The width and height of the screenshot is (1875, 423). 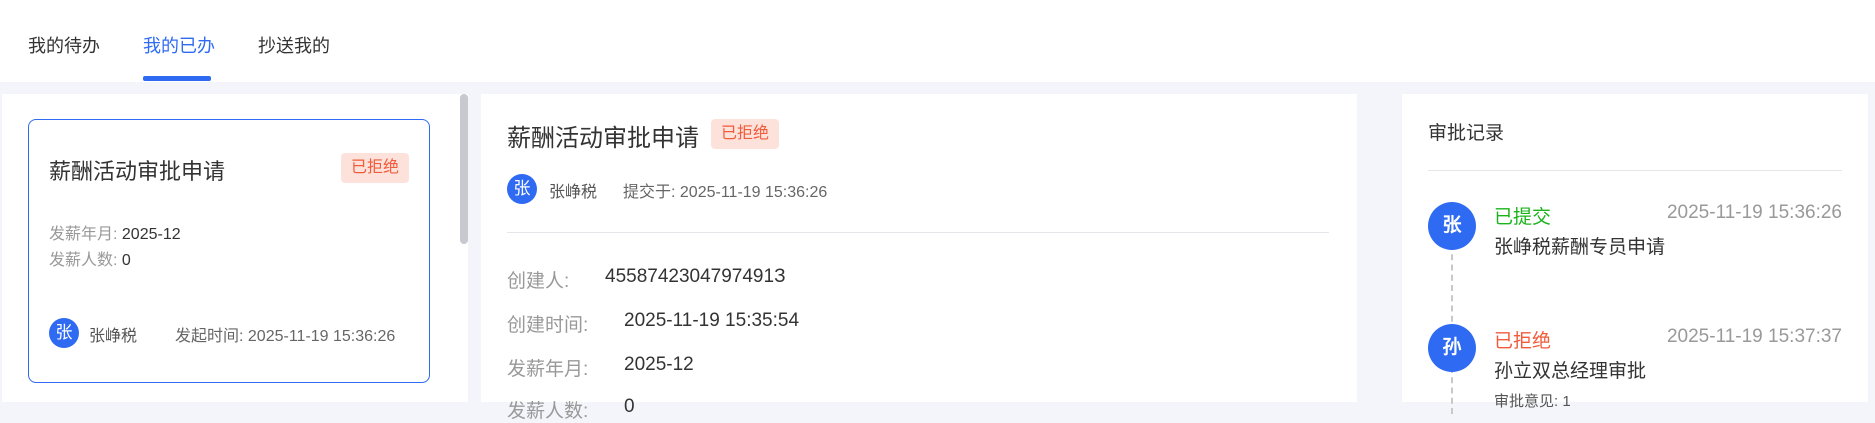 I want to click on detail-user-name: 张峥税, so click(x=573, y=192).